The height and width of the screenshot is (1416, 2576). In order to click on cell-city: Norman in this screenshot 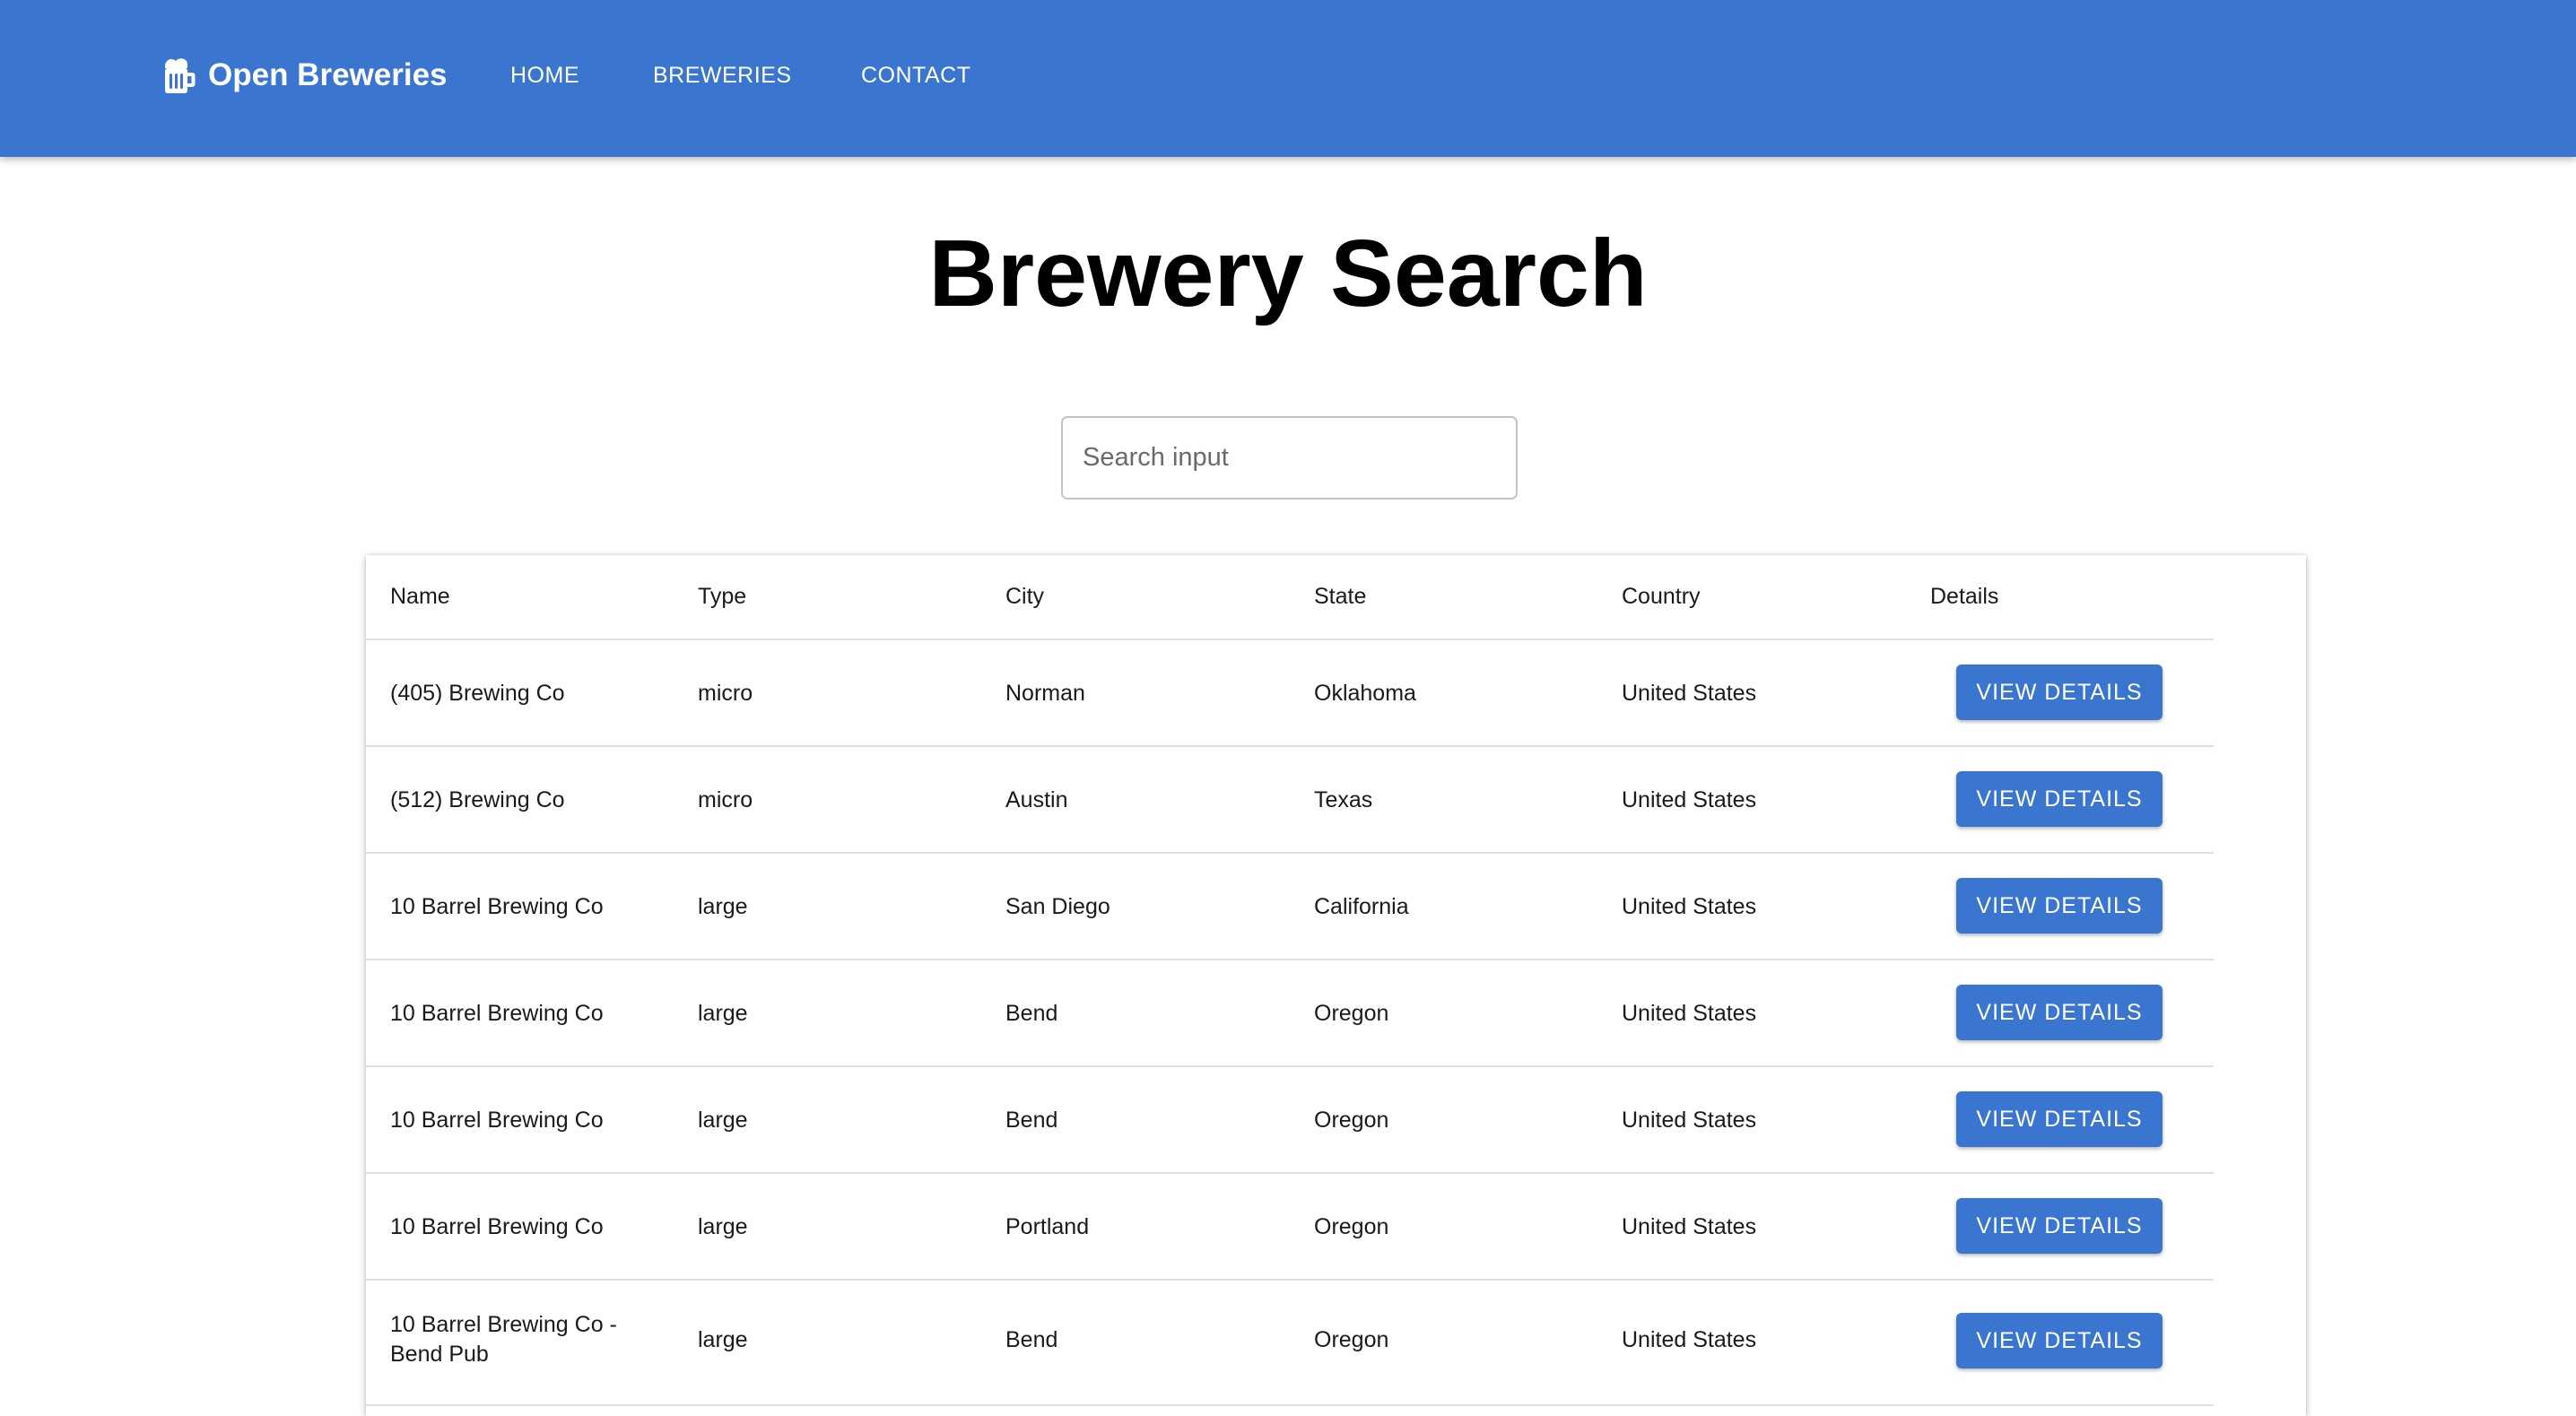, I will do `click(1045, 693)`.